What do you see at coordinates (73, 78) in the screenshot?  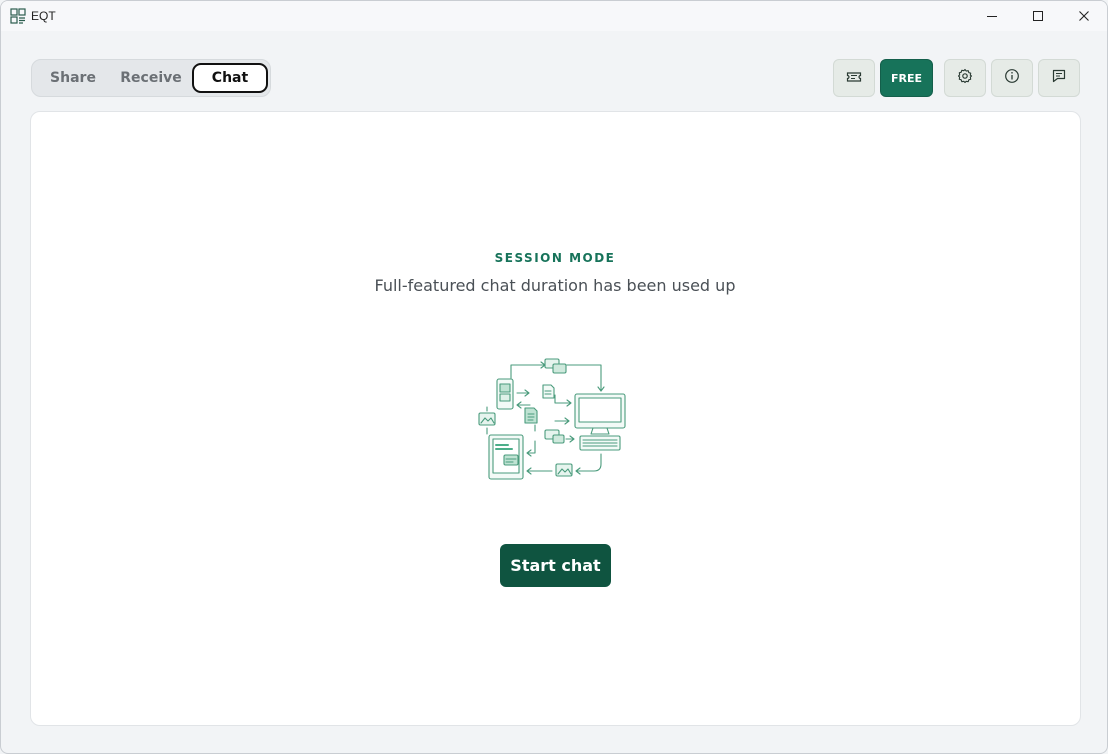 I see `tab-share: Share` at bounding box center [73, 78].